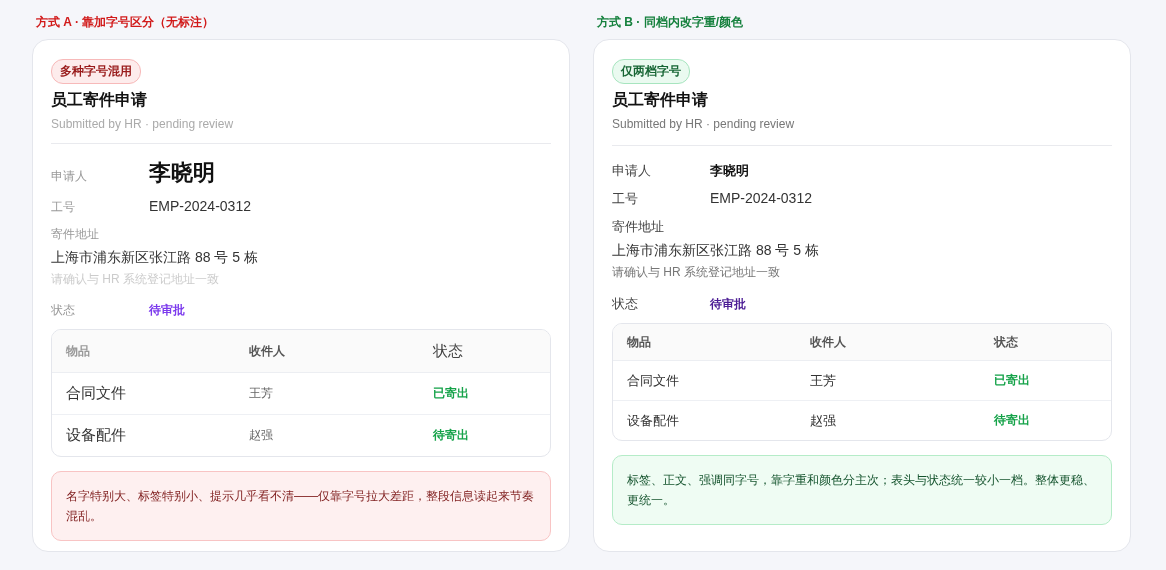 The image size is (1166, 570). I want to click on note-box: 标签、正文、强调同字号，靠字重和颜色分主次；表头与状态统一较小一档。整体更稳、更统一。, so click(862, 490).